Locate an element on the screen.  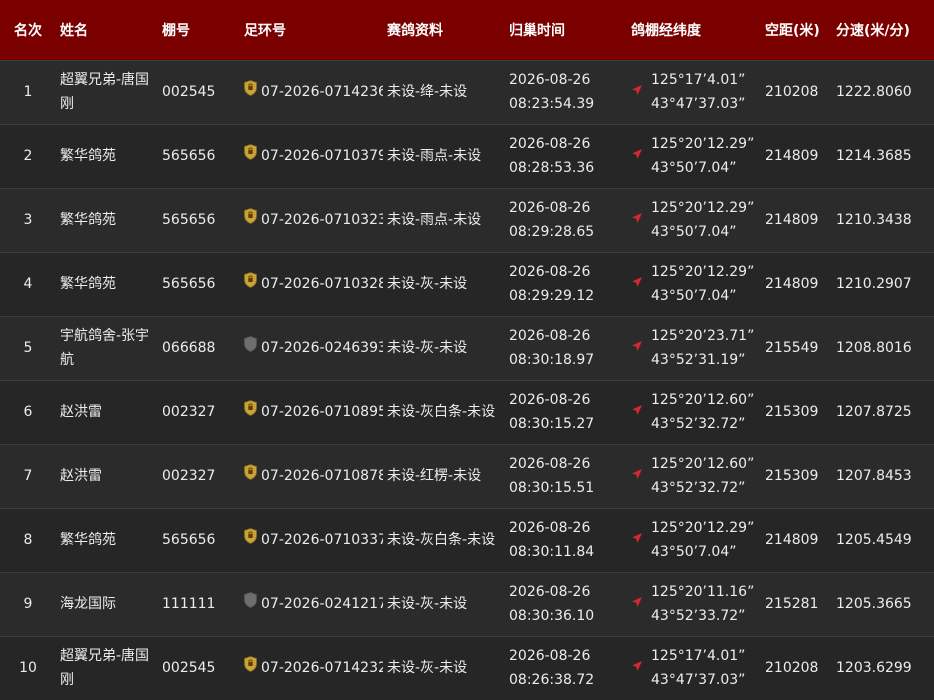
speed-cell: 1210.2907 is located at coordinates (883, 283).